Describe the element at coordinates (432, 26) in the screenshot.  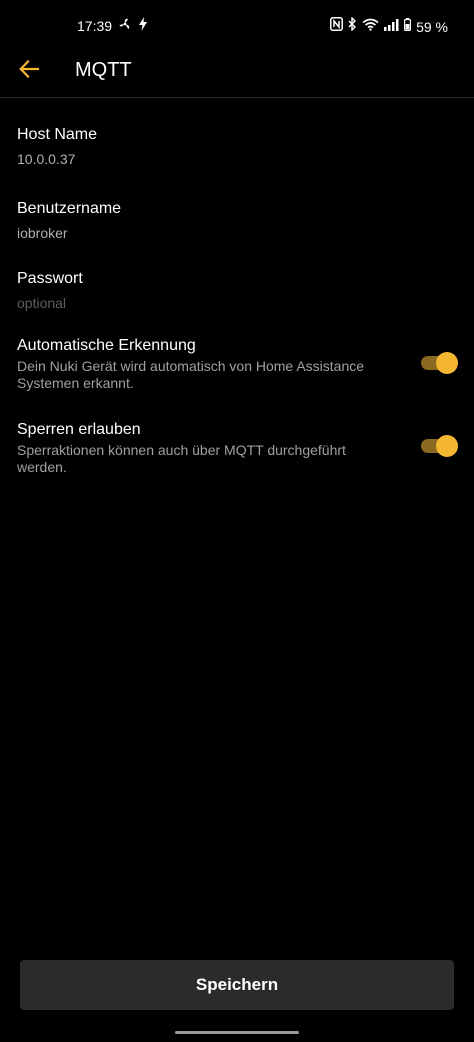
I see `battery-percent: 59 %` at that location.